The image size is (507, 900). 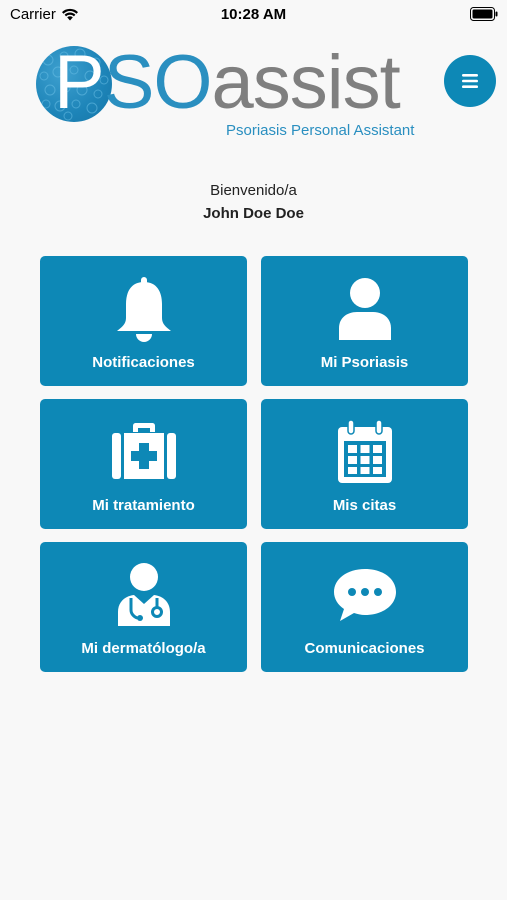 I want to click on tile-notificaciones: Notificaciones, so click(x=143, y=321).